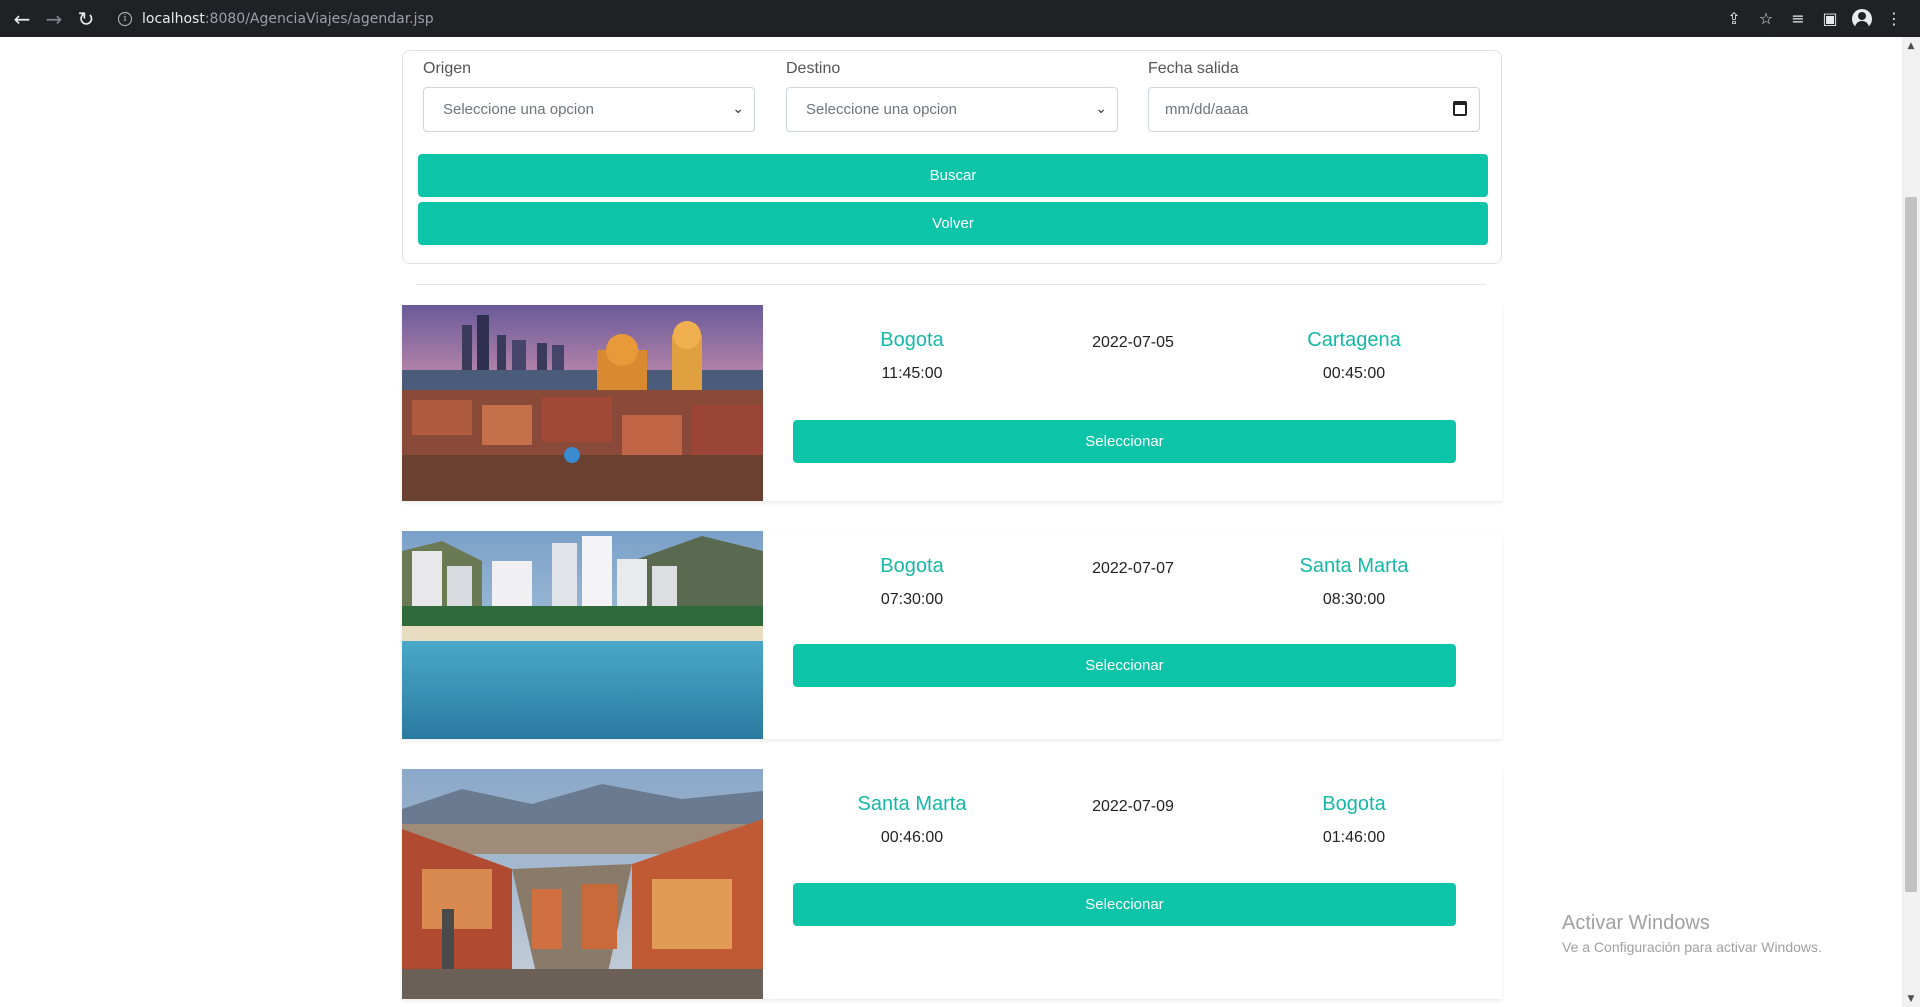 The height and width of the screenshot is (1007, 1920). Describe the element at coordinates (912, 837) in the screenshot. I see `departure-time: 00:46:00` at that location.